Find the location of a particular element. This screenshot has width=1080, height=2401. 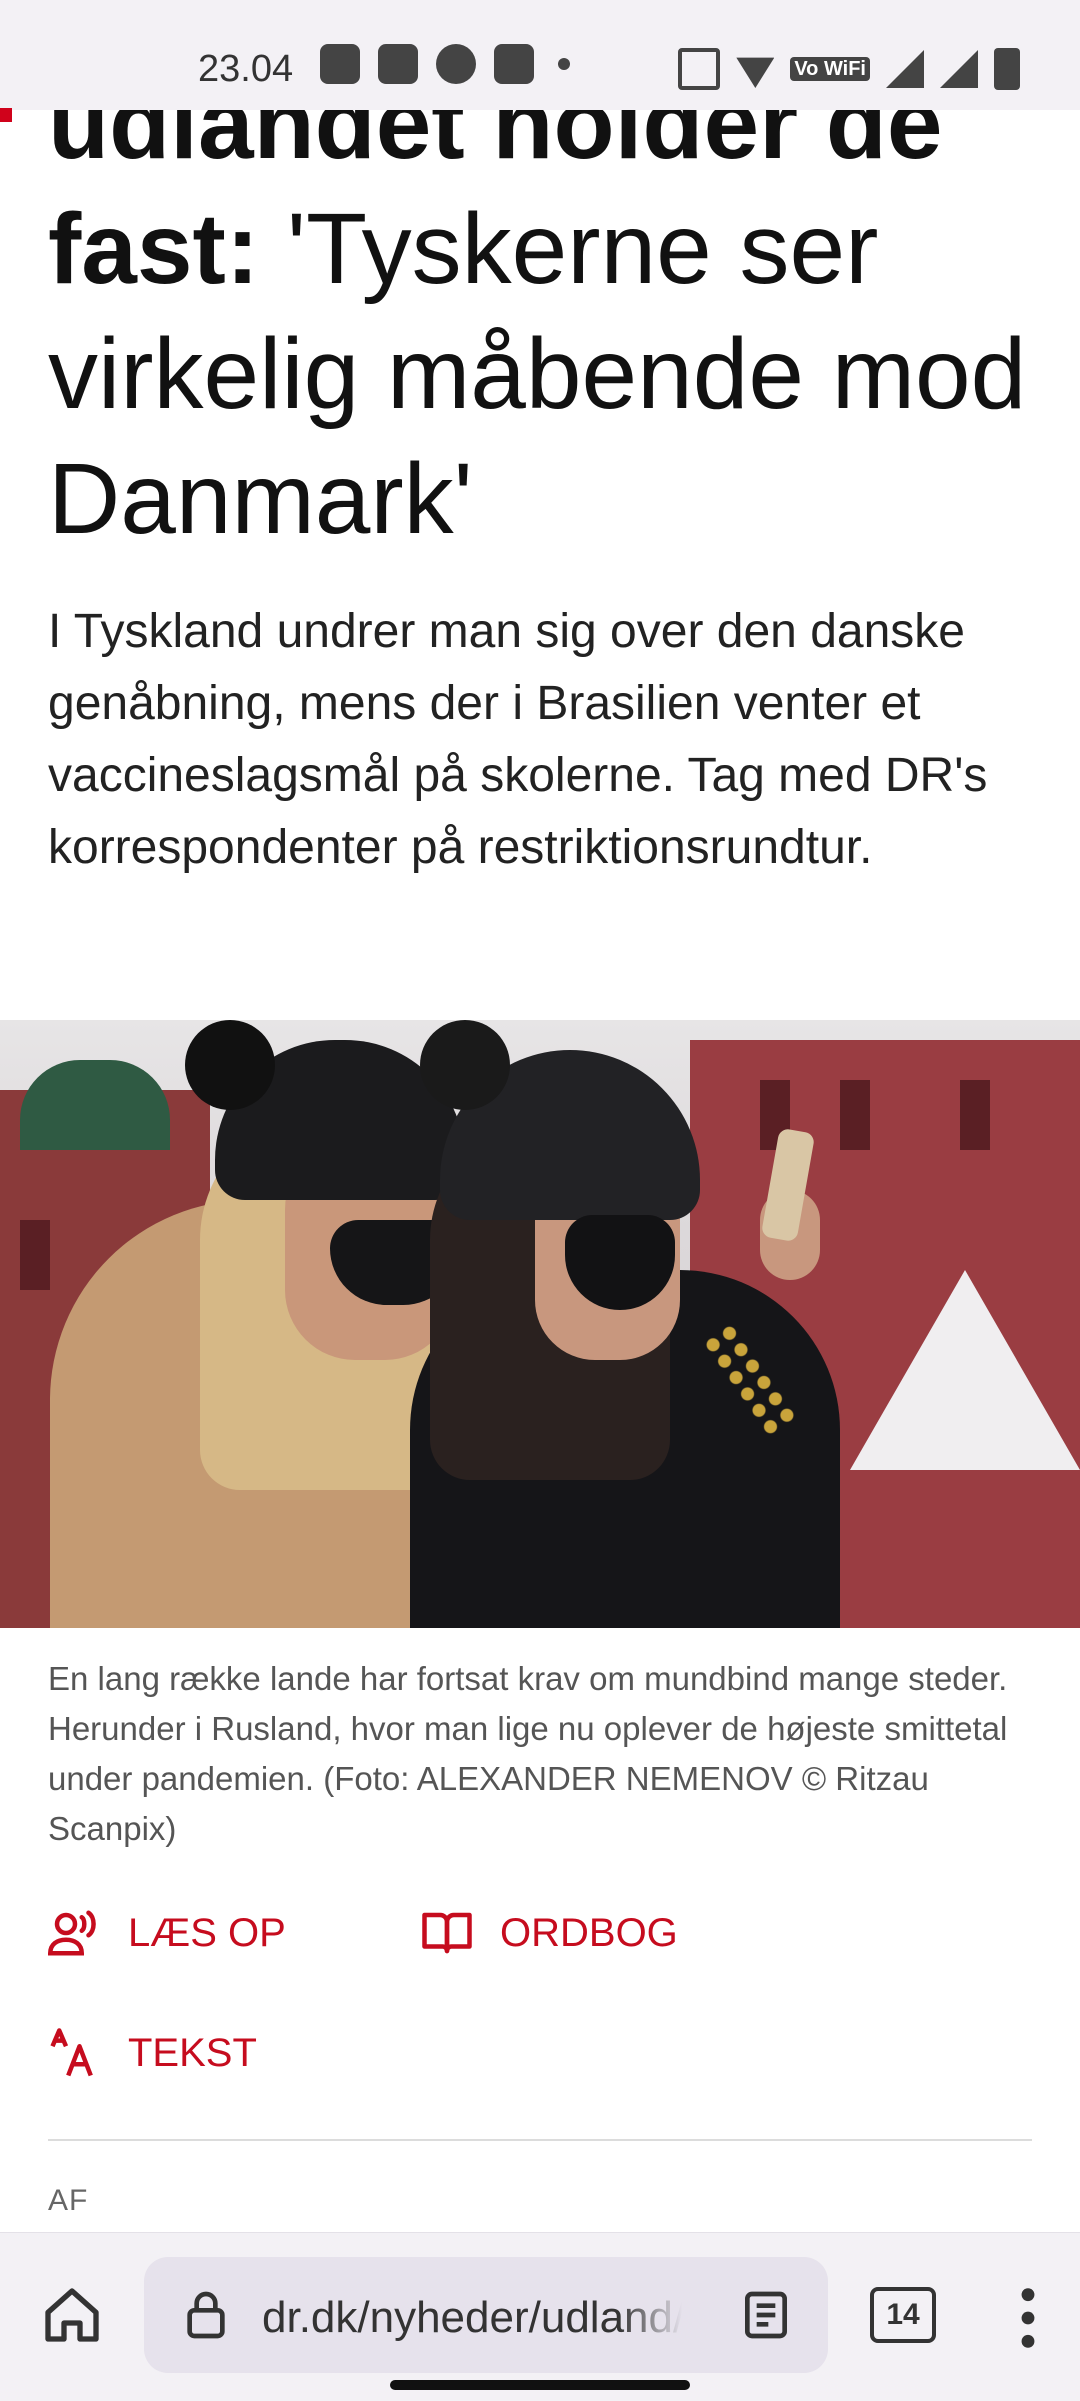

nfc-icon is located at coordinates (699, 69).